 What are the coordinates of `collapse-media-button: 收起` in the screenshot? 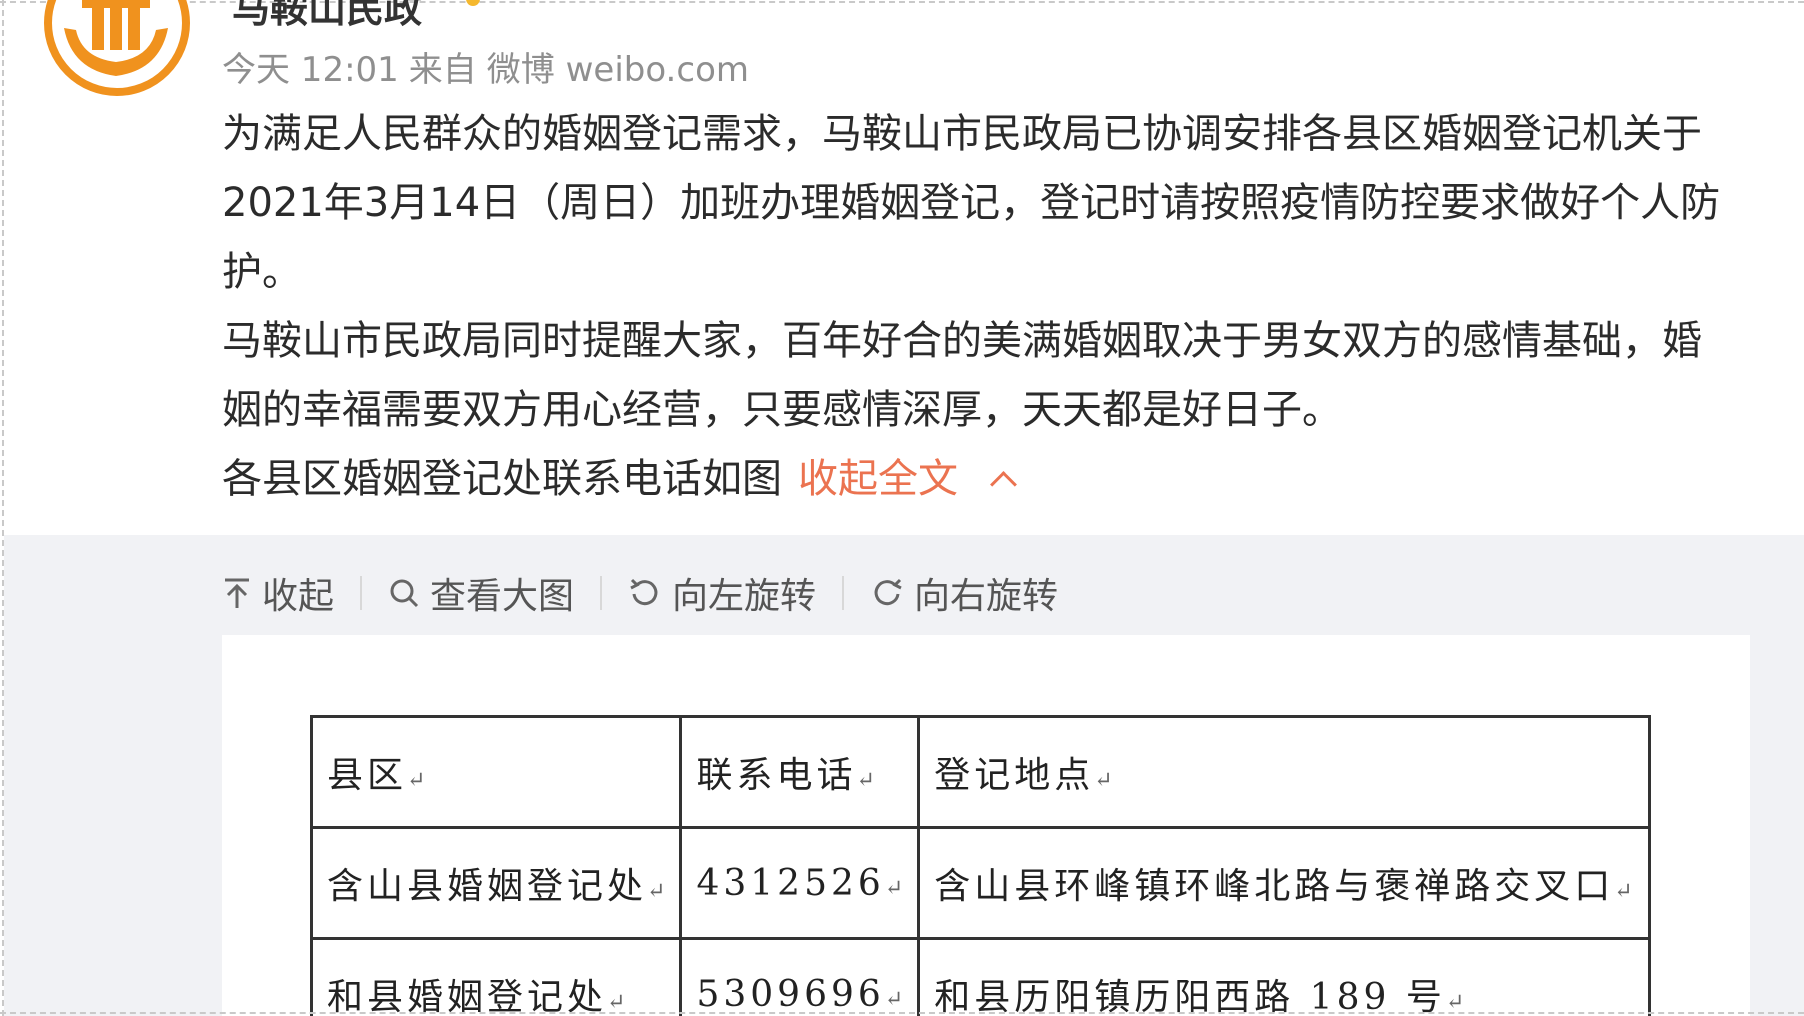 It's located at (278, 593).